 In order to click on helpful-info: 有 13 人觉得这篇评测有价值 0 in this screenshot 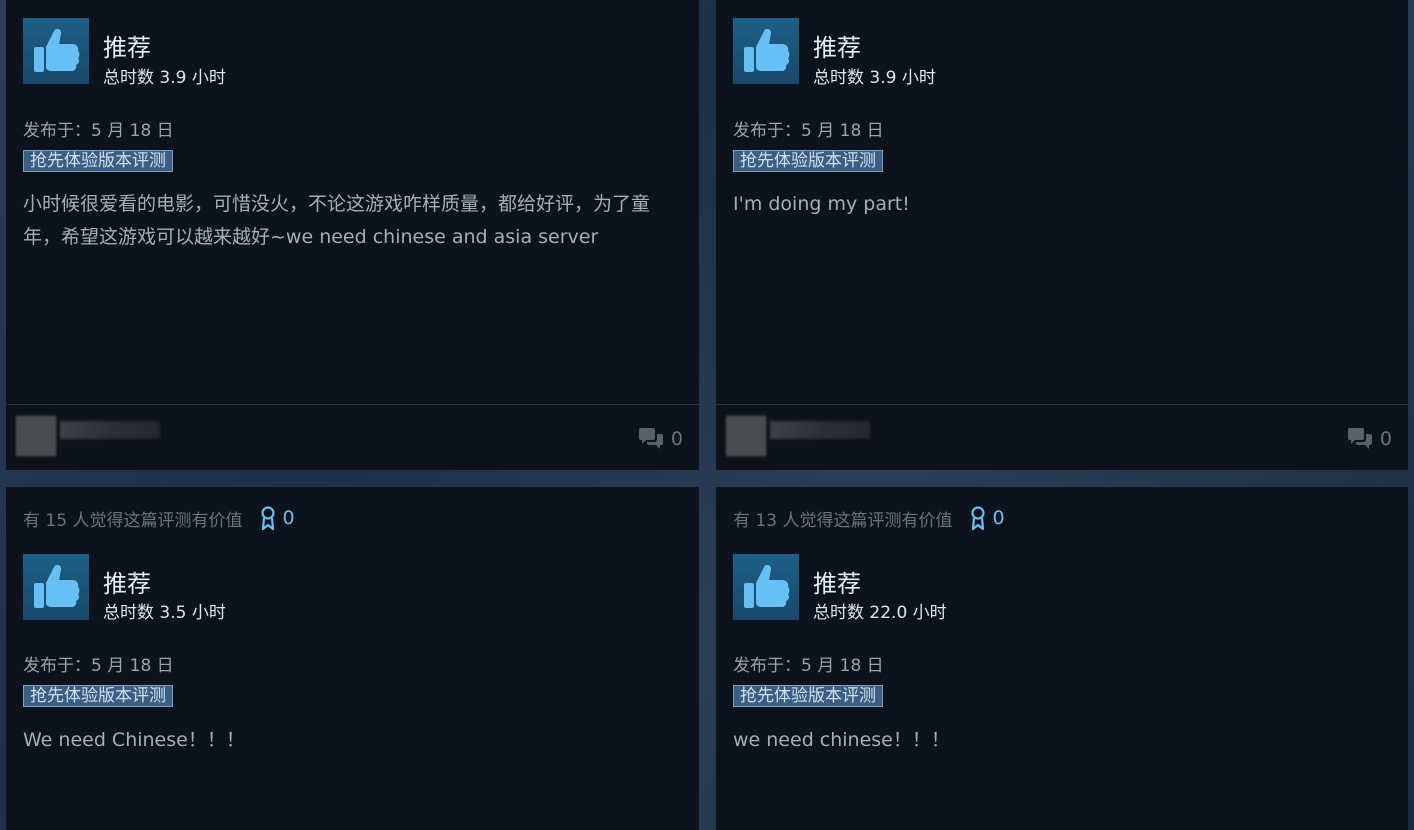, I will do `click(869, 518)`.